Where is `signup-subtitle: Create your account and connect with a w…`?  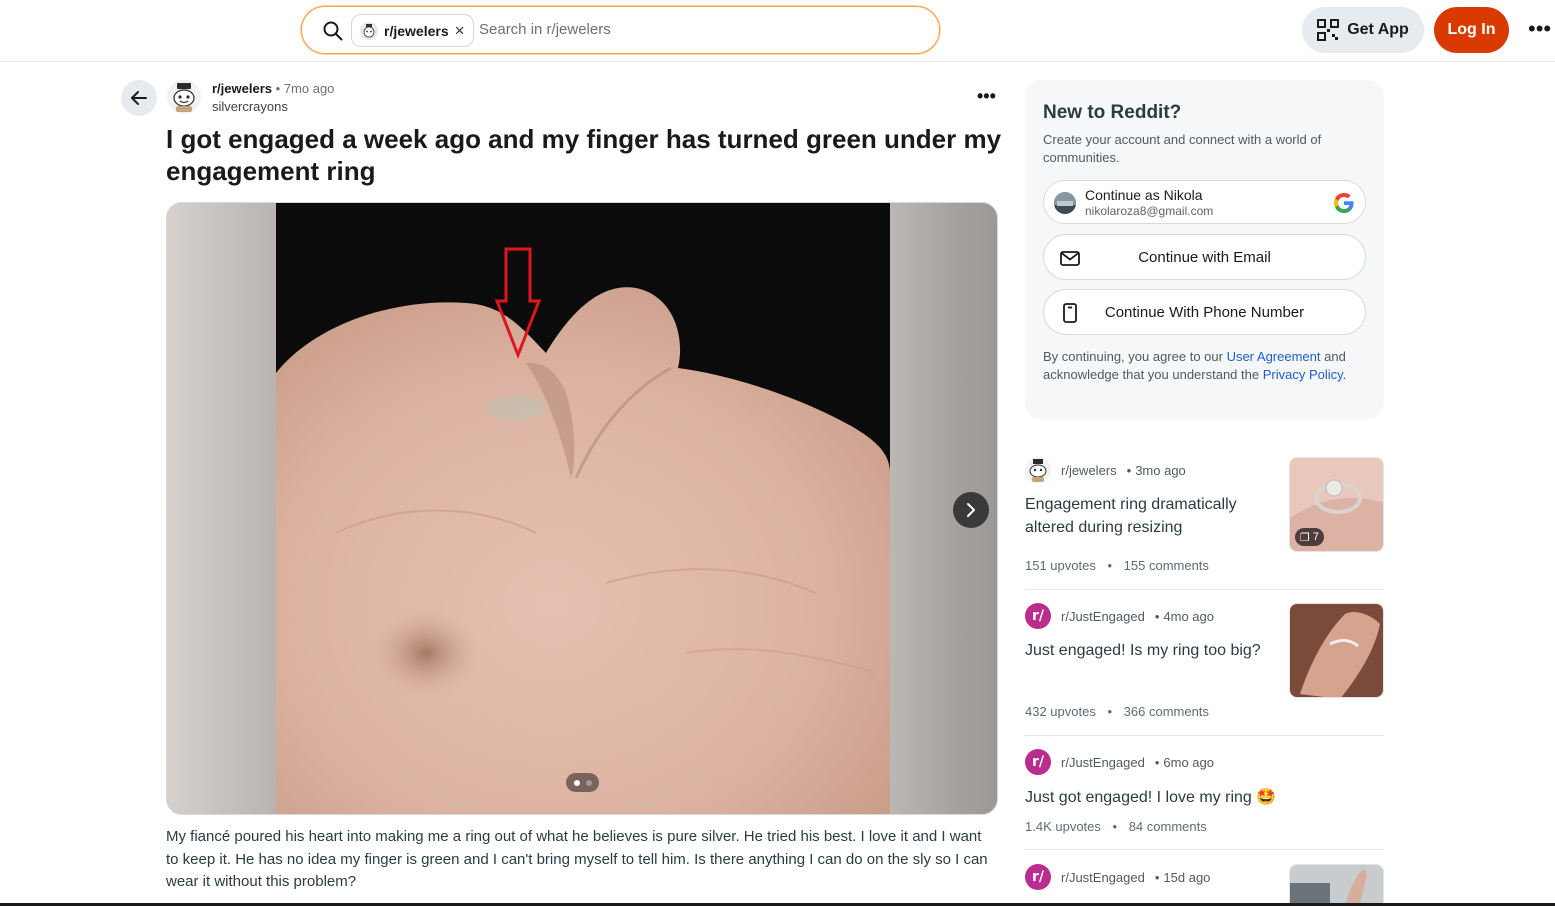 signup-subtitle: Create your account and connect with a w… is located at coordinates (1182, 148).